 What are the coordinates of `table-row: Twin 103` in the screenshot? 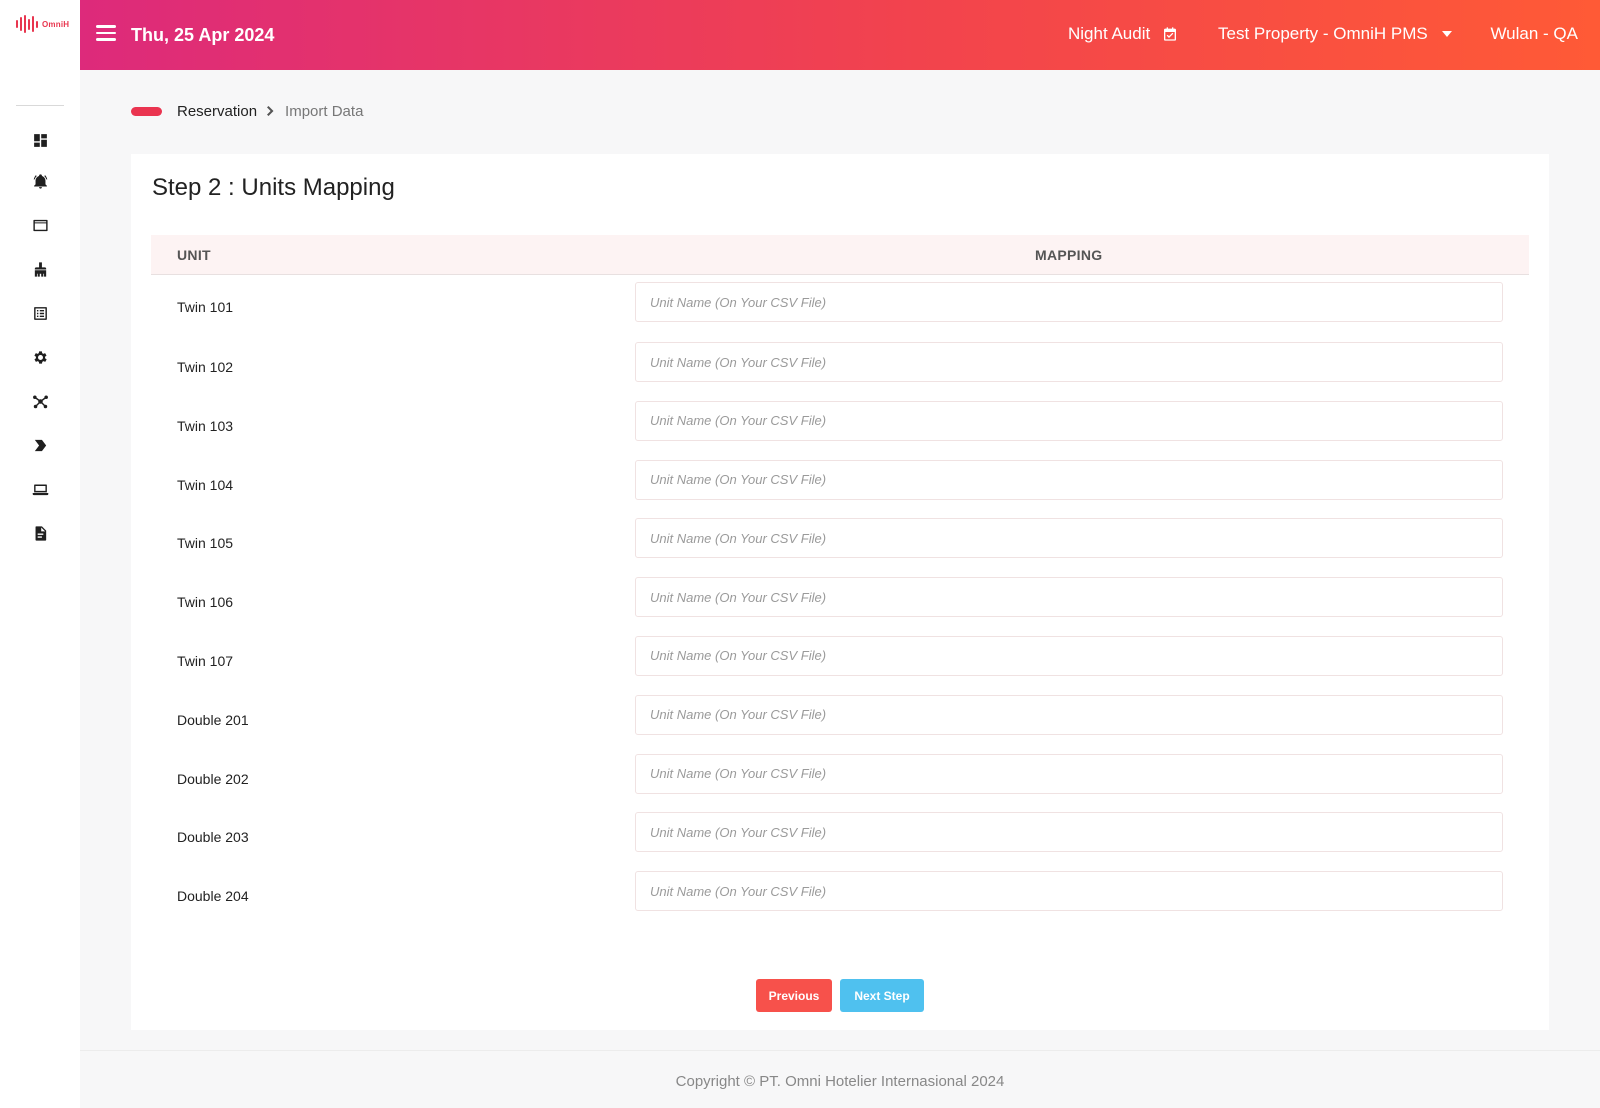 It's located at (840, 425).